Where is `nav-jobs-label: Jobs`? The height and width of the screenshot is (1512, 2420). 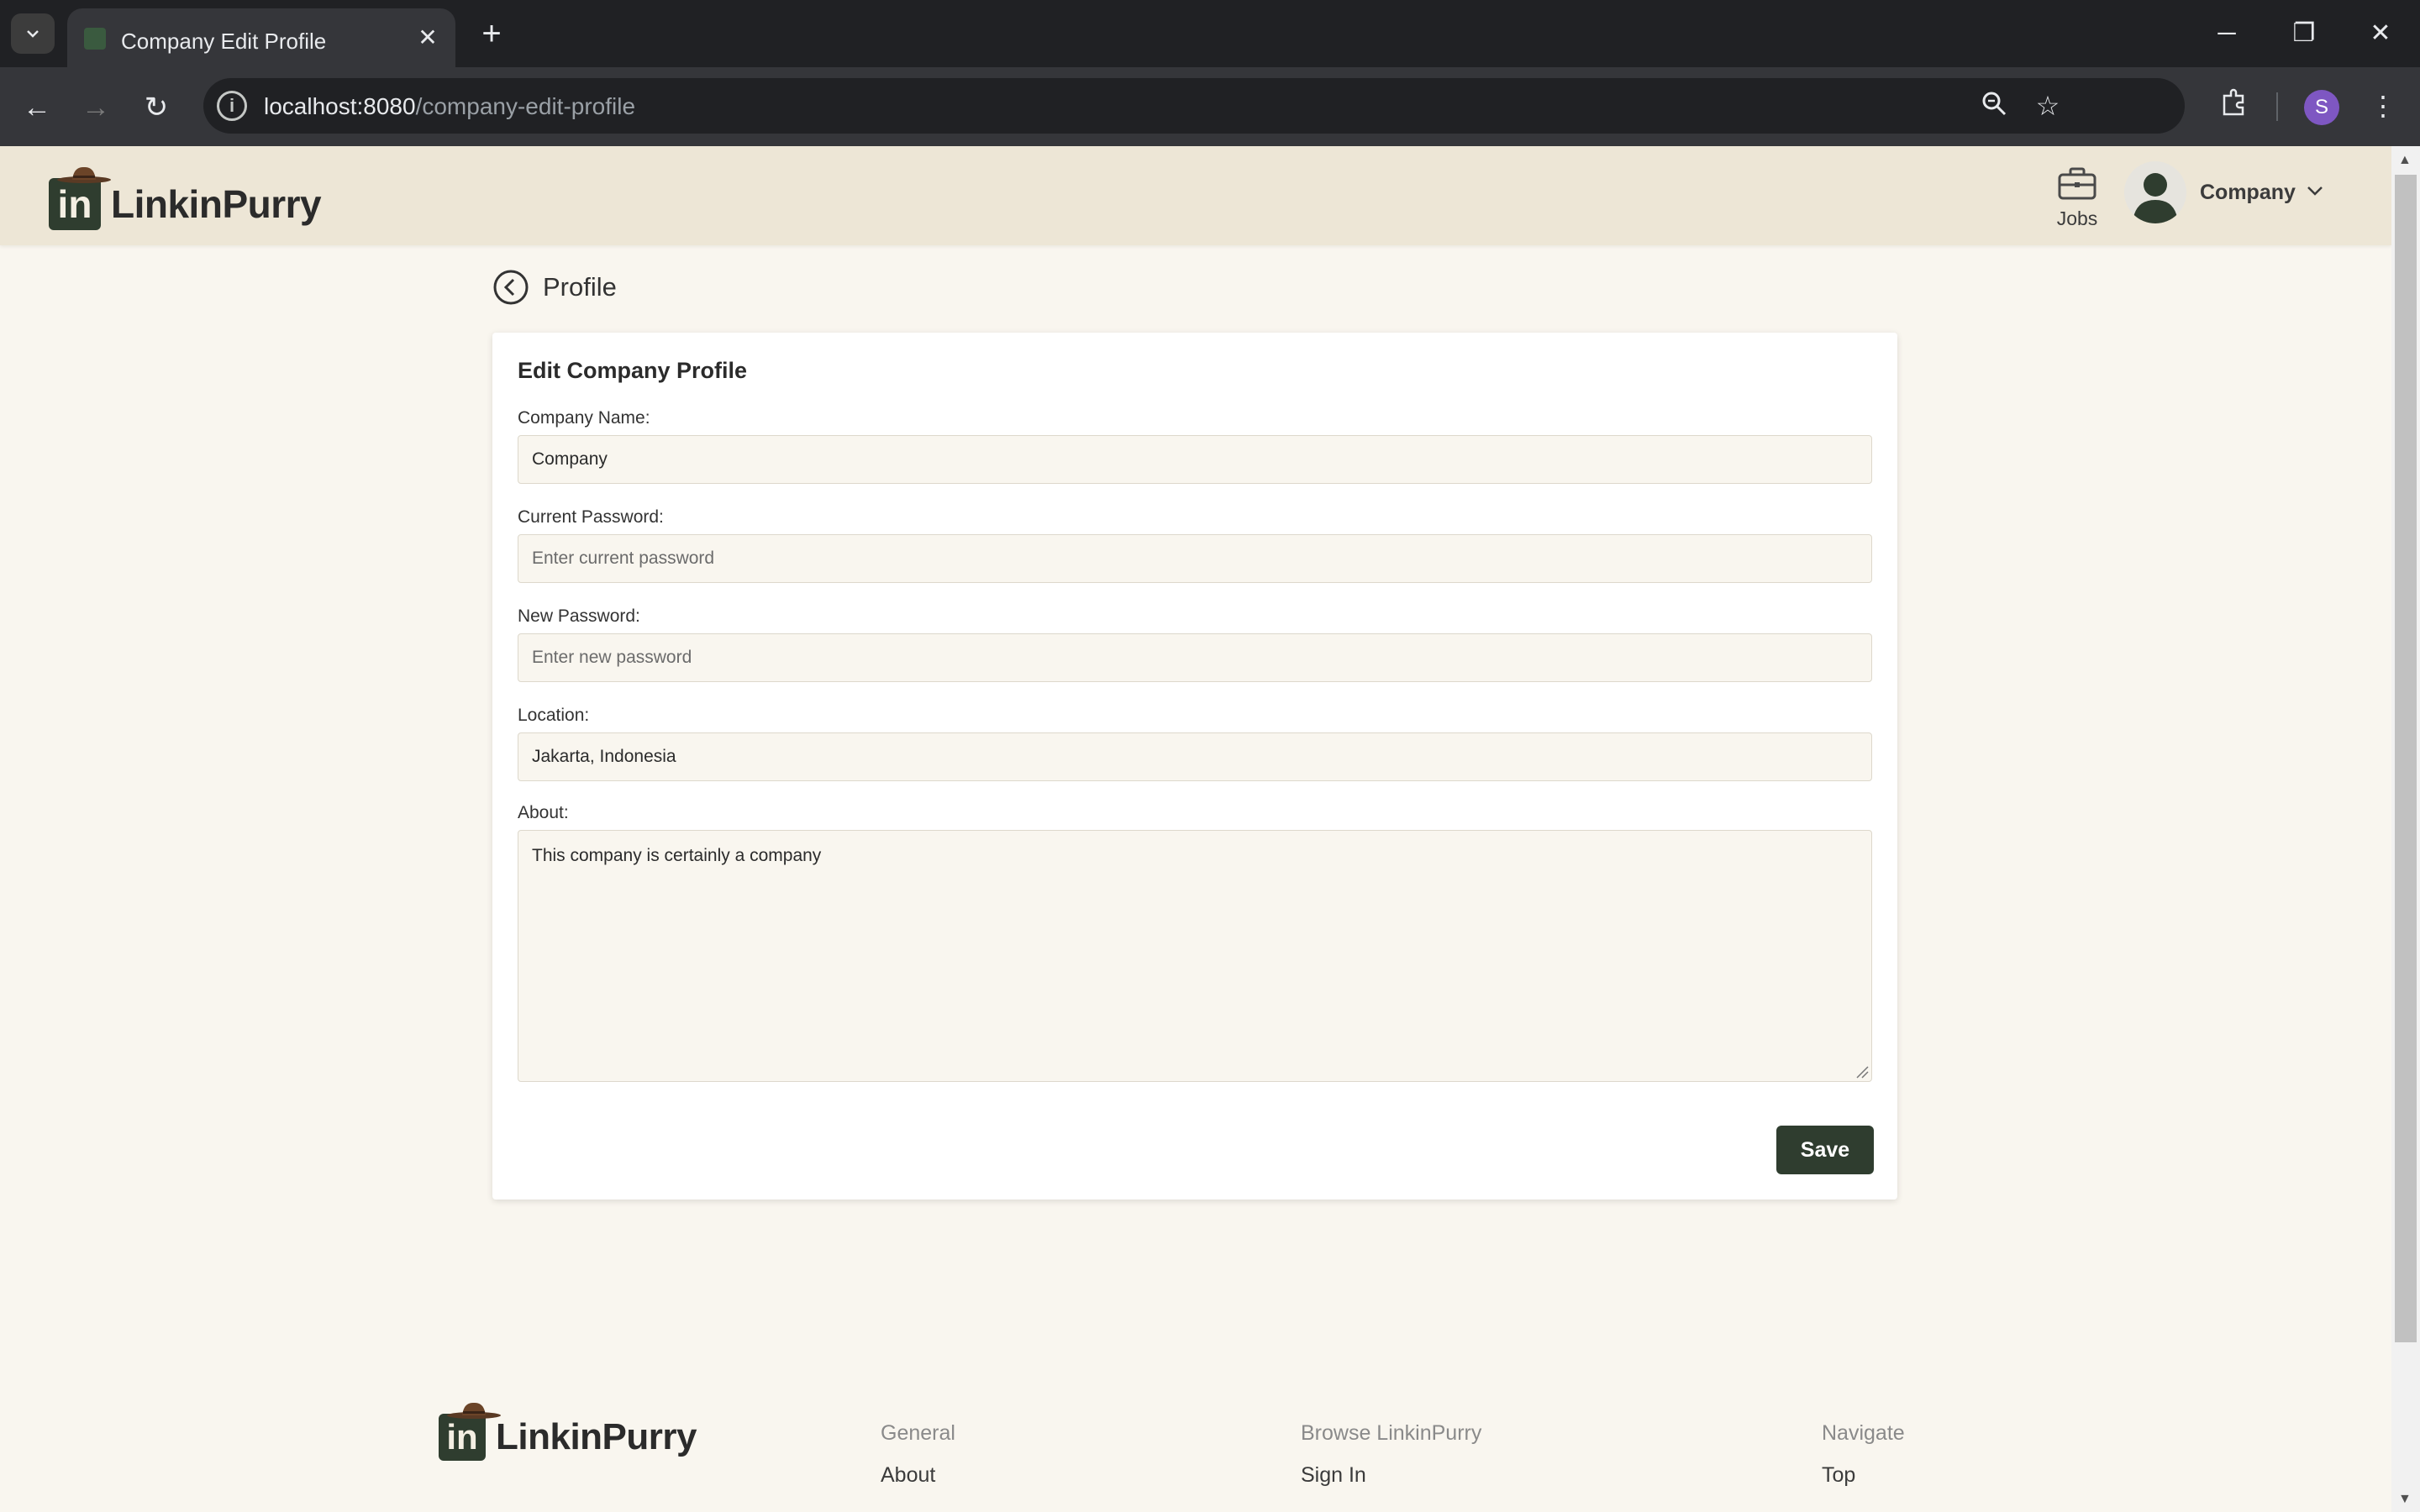
nav-jobs-label: Jobs is located at coordinates (2077, 218).